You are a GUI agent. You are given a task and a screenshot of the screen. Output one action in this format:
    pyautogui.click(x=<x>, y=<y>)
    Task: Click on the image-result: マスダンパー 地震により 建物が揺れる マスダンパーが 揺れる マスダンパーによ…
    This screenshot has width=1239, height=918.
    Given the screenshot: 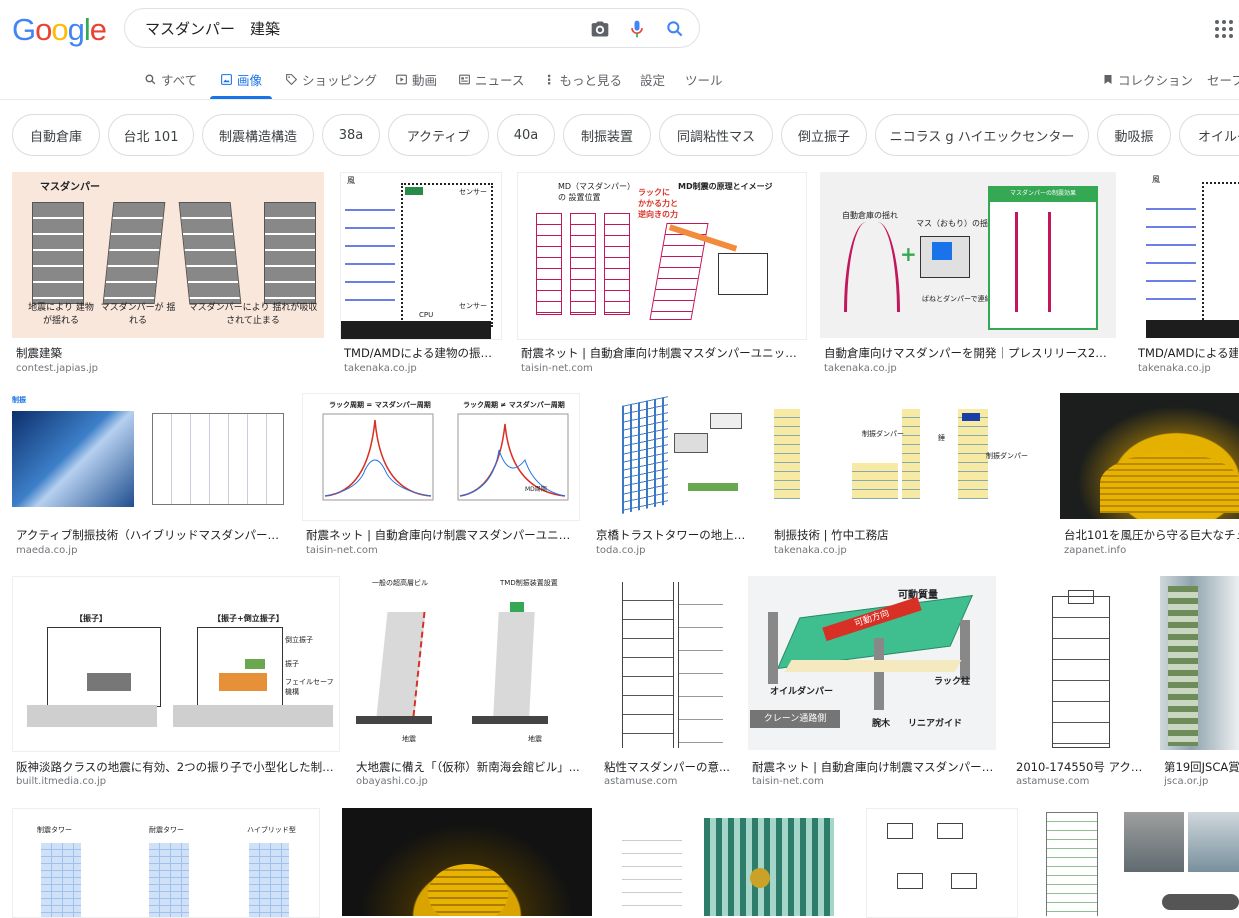 What is the action you would take?
    pyautogui.click(x=168, y=273)
    